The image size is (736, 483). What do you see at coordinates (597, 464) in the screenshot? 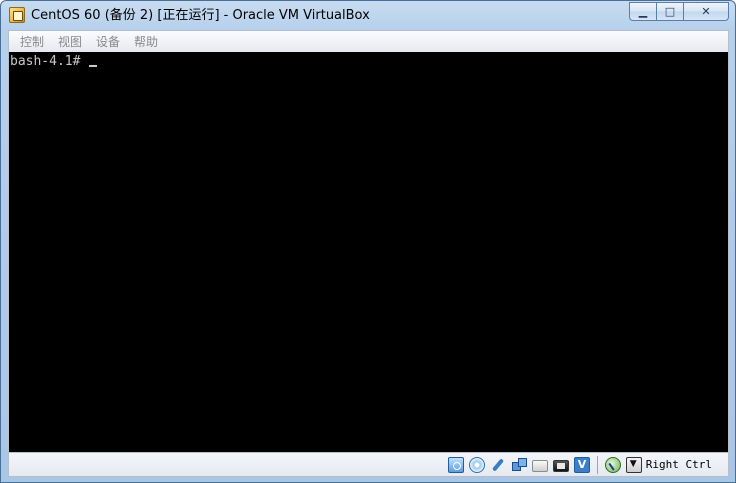
I see `status-divider` at bounding box center [597, 464].